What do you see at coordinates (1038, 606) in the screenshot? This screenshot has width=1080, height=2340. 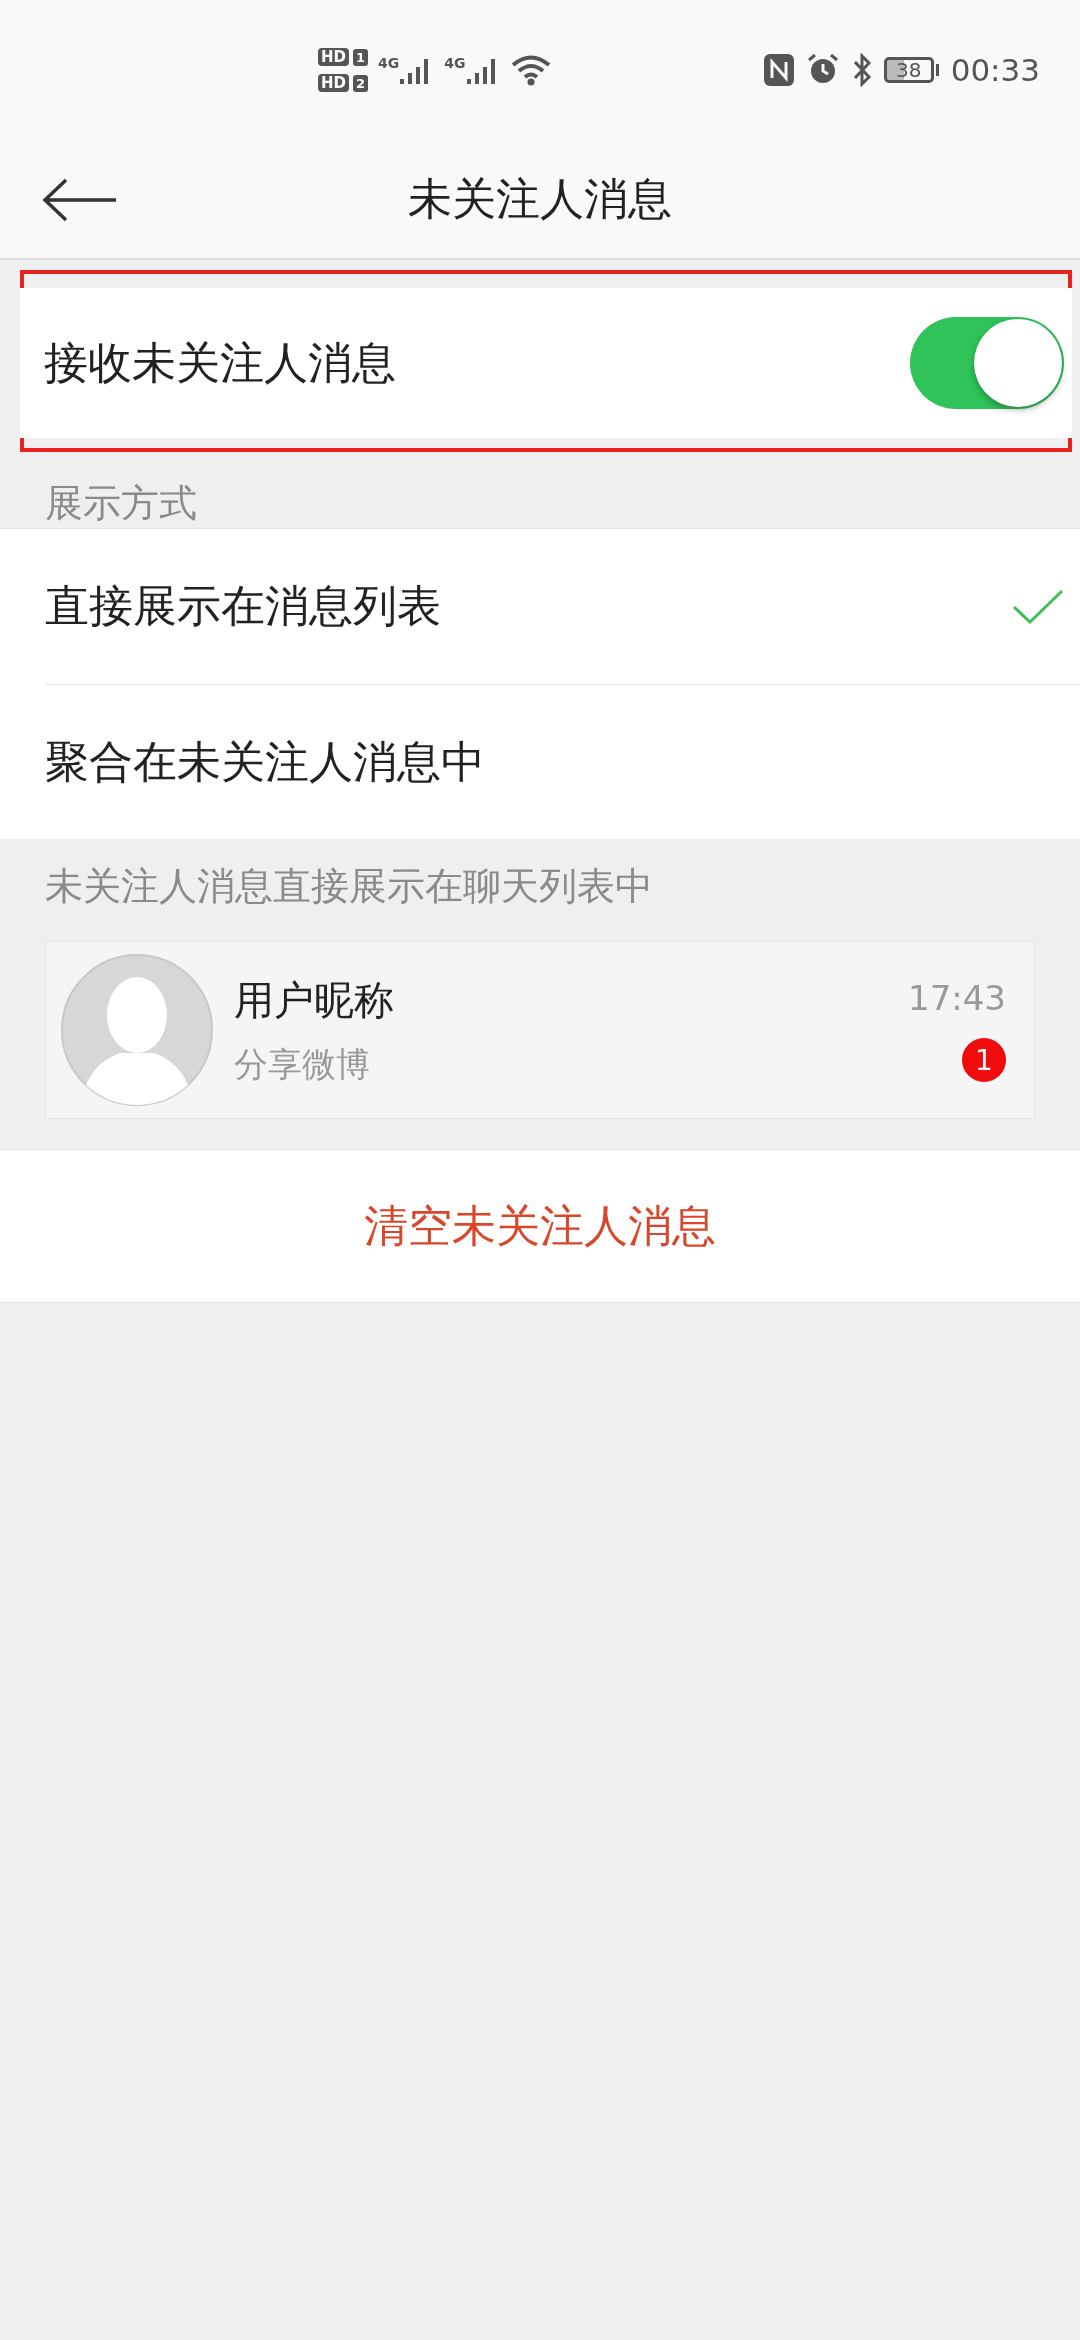 I see `checkmark-icon` at bounding box center [1038, 606].